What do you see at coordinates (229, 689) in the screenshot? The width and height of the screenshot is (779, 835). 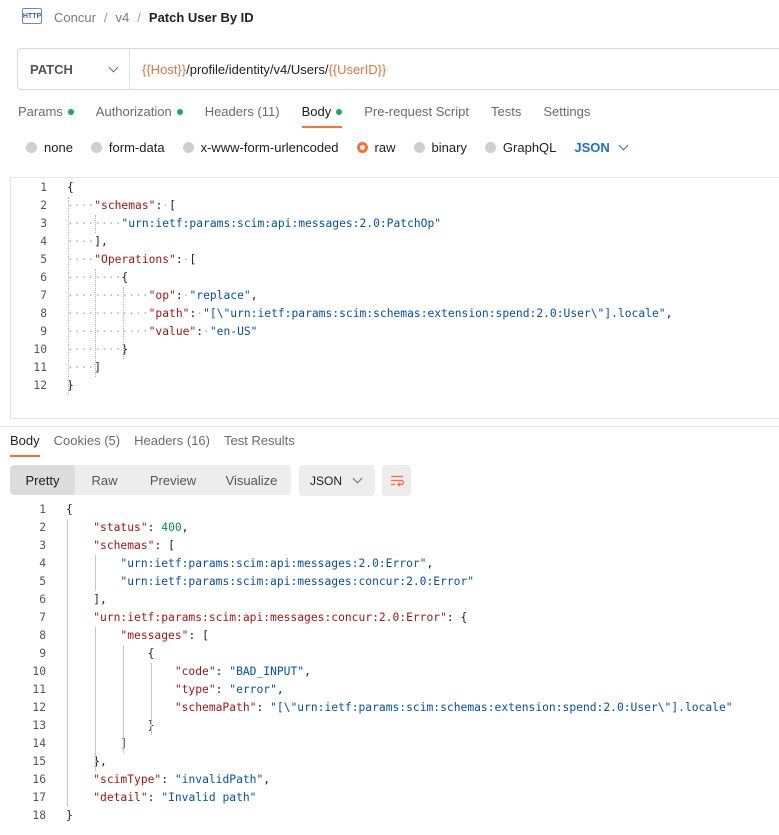 I see `code-text: "type": "error",` at bounding box center [229, 689].